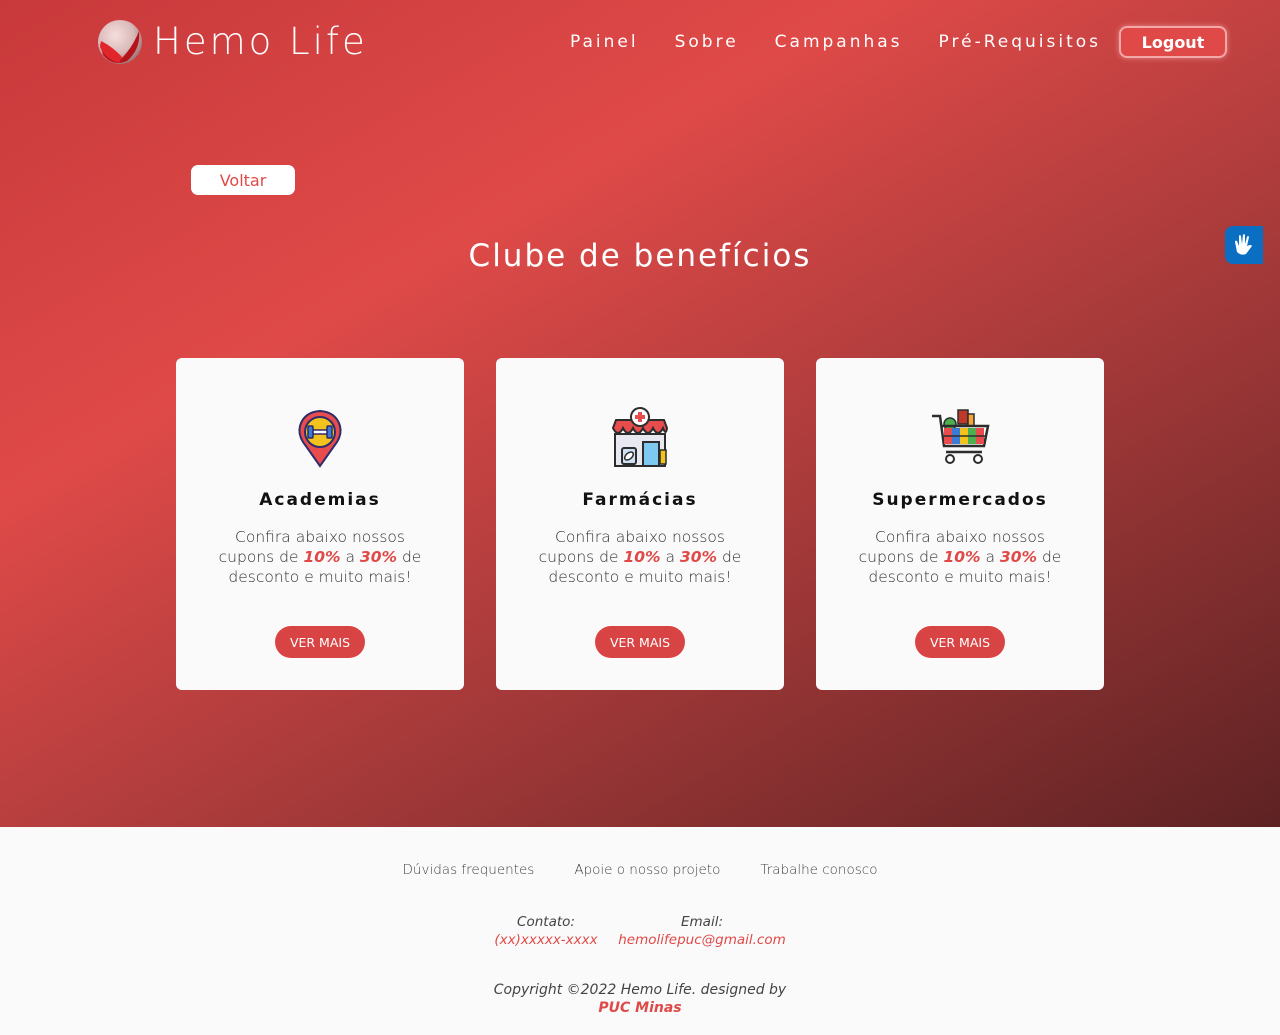 The image size is (1280, 1035). Describe the element at coordinates (640, 256) in the screenshot. I see `page-title: Clube de benefícios` at that location.